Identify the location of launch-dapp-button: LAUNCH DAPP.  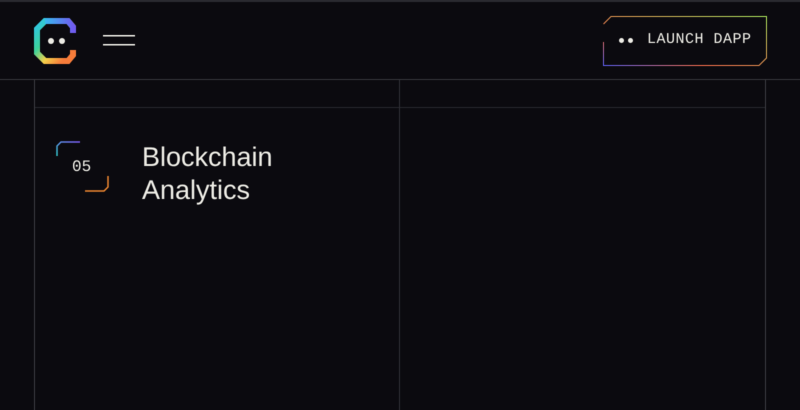
(685, 41).